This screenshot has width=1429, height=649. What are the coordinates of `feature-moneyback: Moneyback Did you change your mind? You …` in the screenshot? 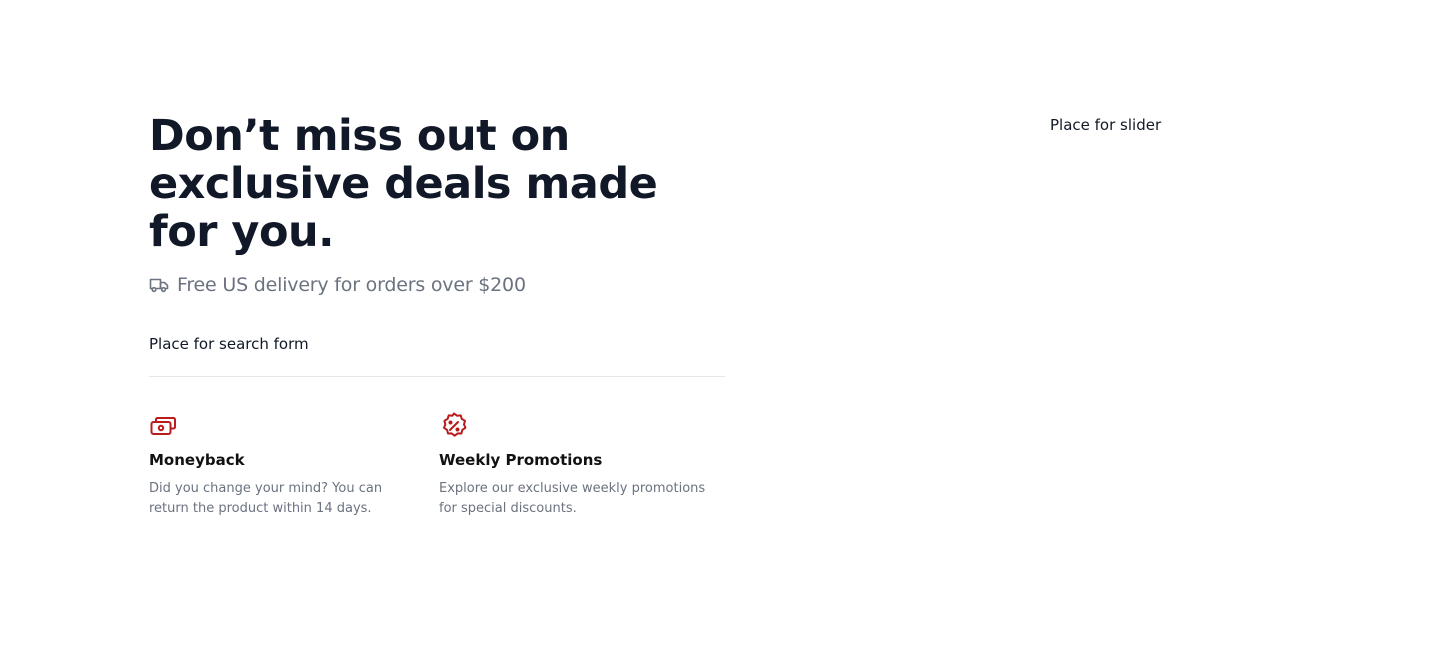 It's located at (294, 465).